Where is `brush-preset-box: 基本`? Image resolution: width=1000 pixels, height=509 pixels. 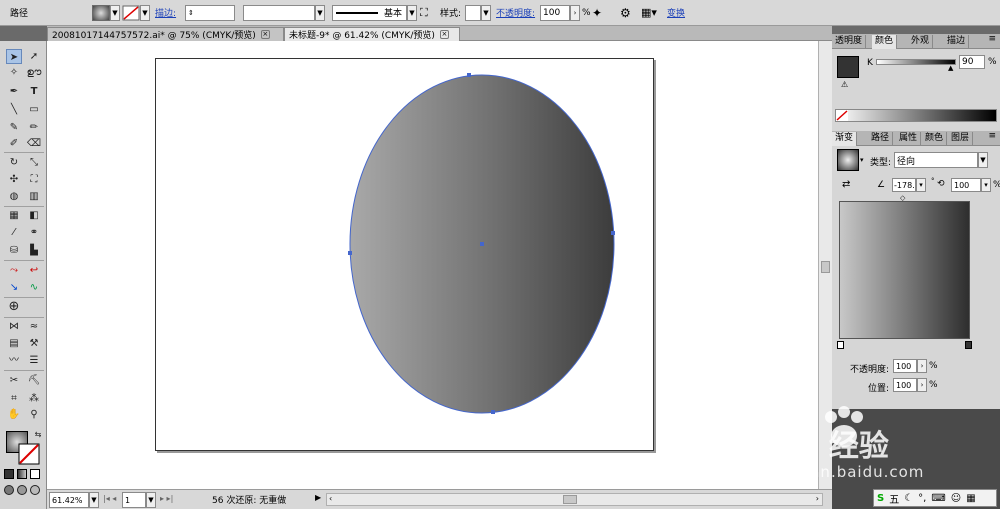 brush-preset-box: 基本 is located at coordinates (369, 12).